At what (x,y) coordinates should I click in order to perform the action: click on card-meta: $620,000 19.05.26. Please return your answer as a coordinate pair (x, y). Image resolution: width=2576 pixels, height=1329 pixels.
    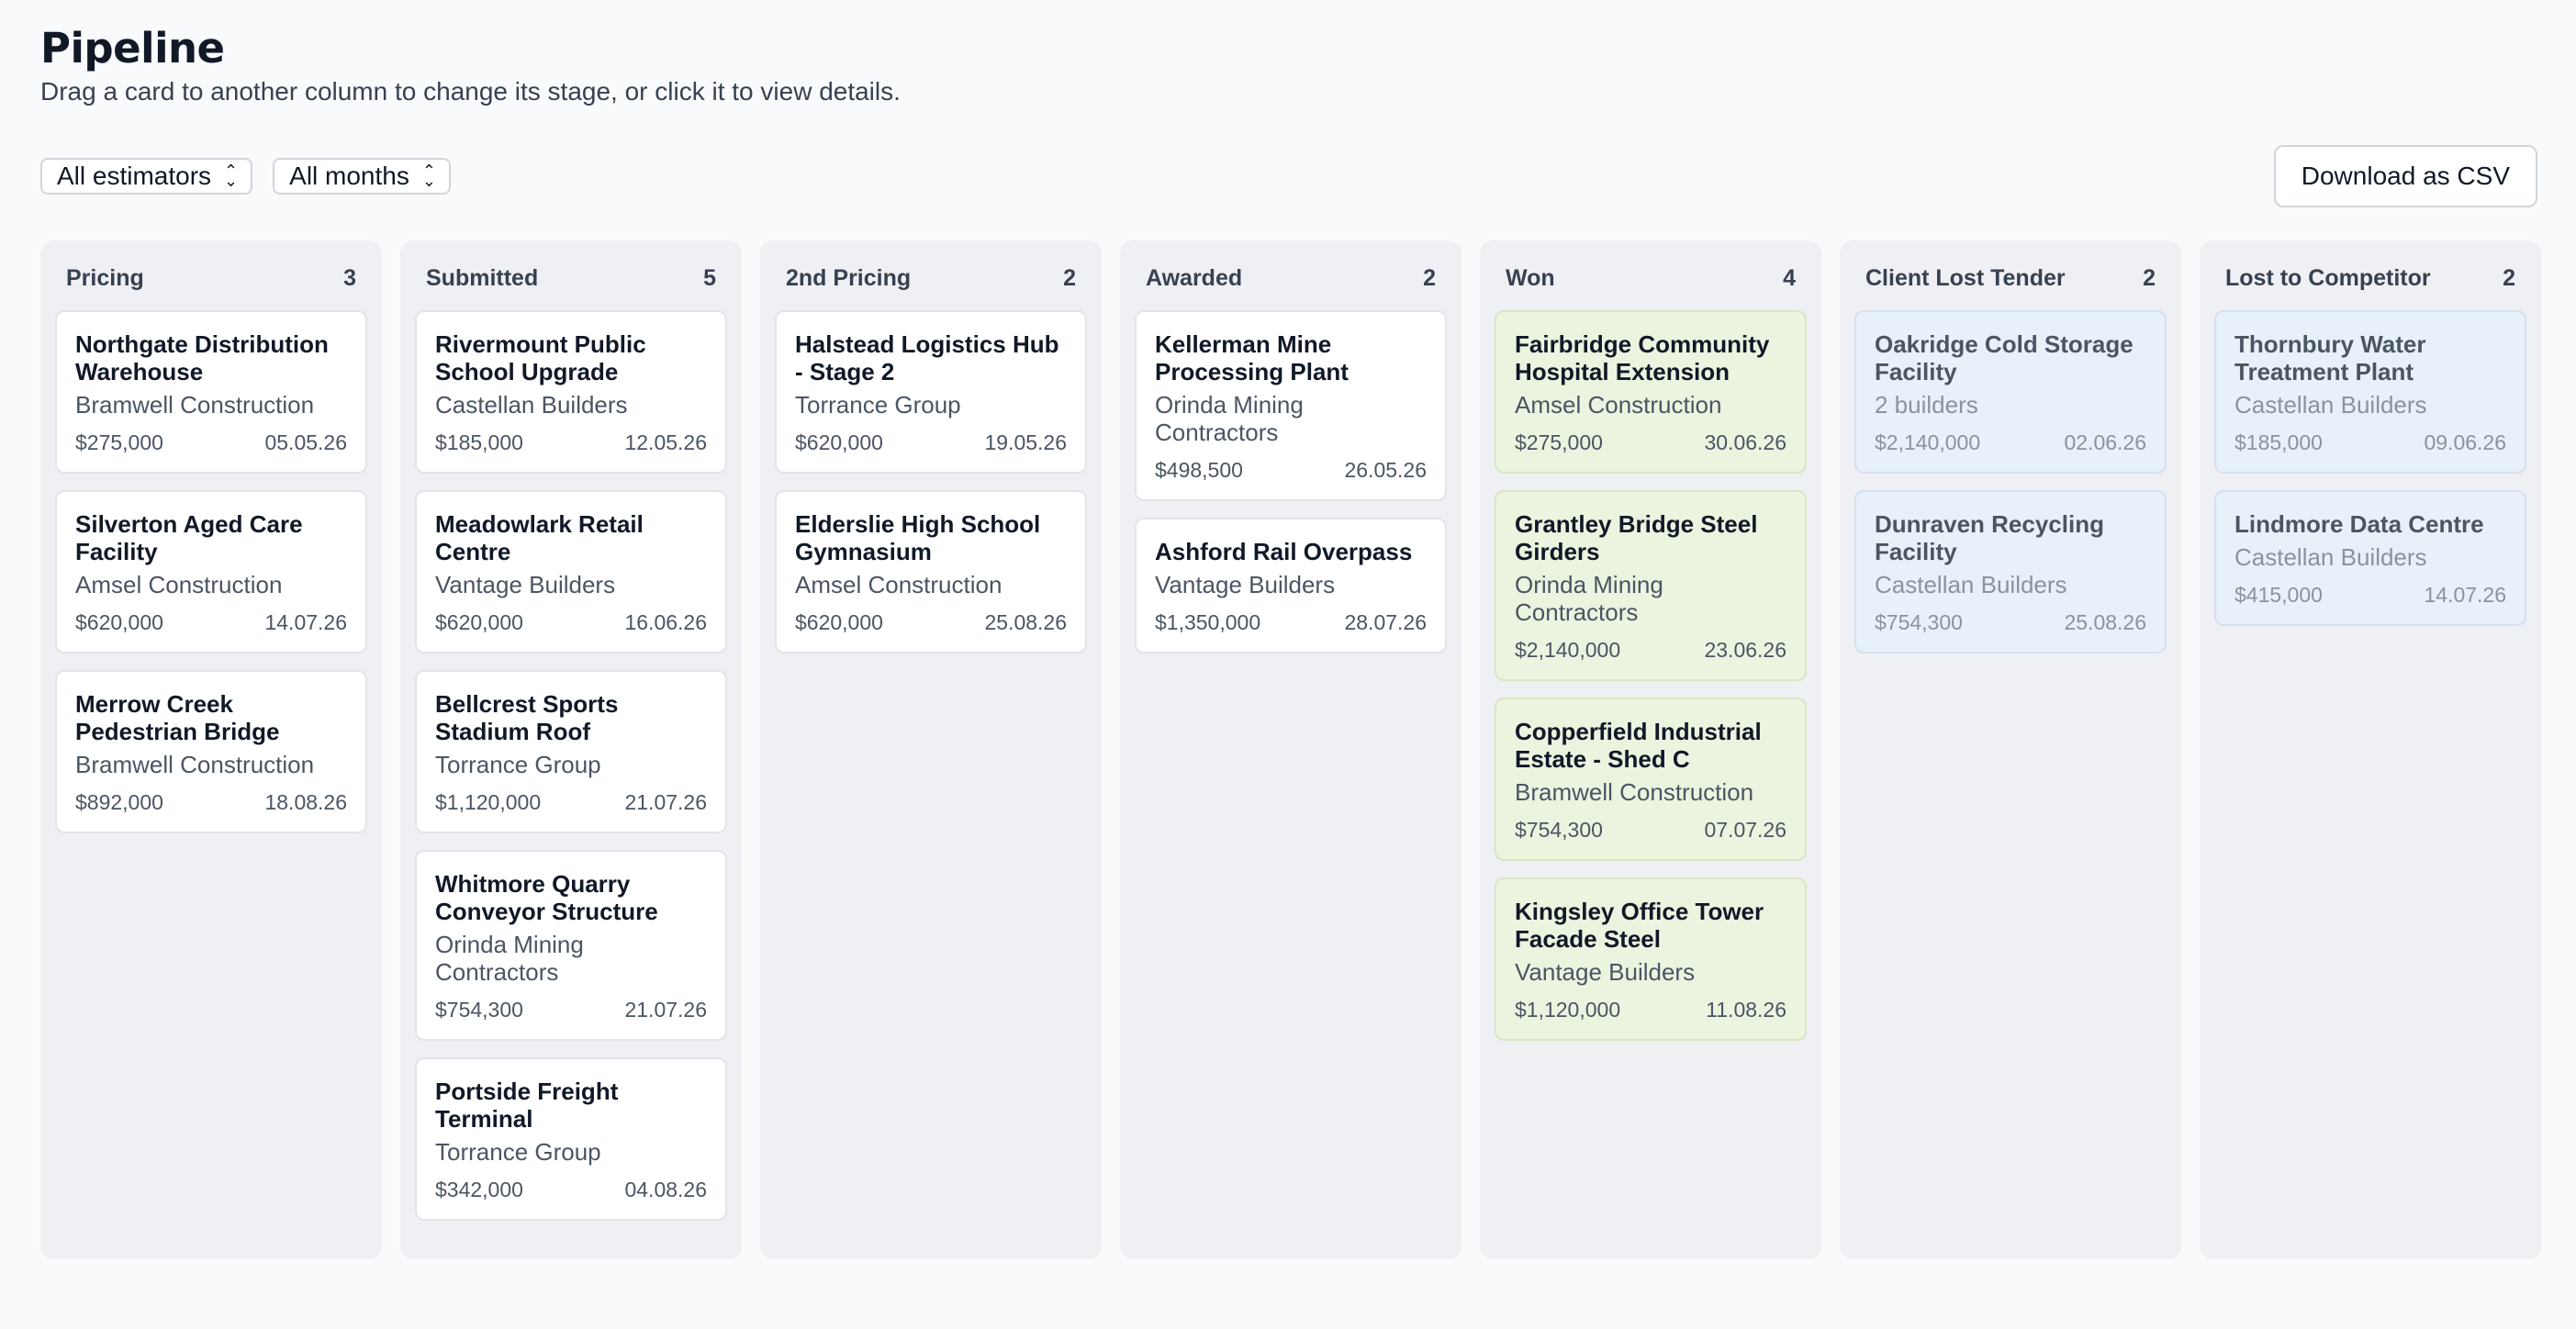
    Looking at the image, I should click on (931, 442).